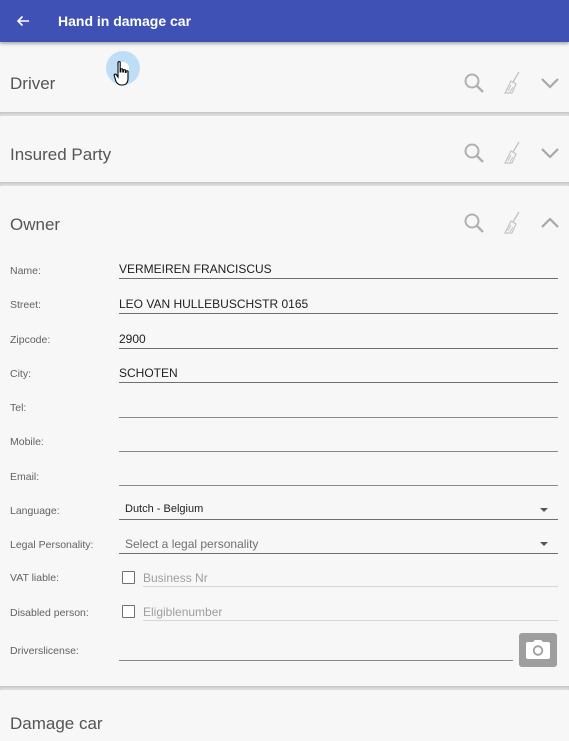 Image resolution: width=569 pixels, height=741 pixels. I want to click on language-select: Dutch - Belgium, so click(338, 511).